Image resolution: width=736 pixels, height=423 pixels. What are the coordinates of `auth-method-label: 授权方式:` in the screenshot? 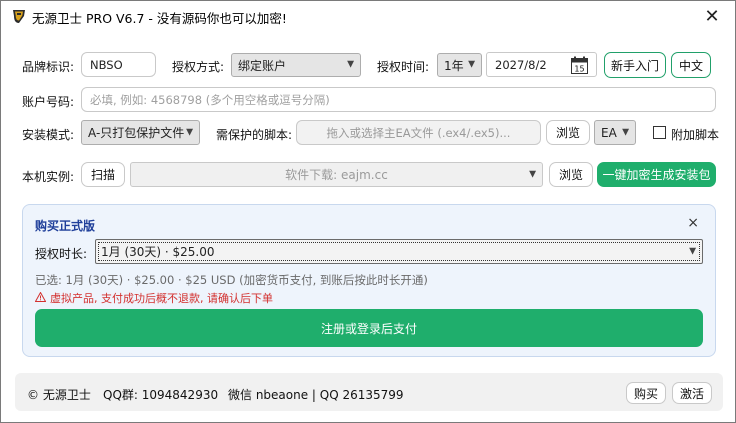 It's located at (198, 67).